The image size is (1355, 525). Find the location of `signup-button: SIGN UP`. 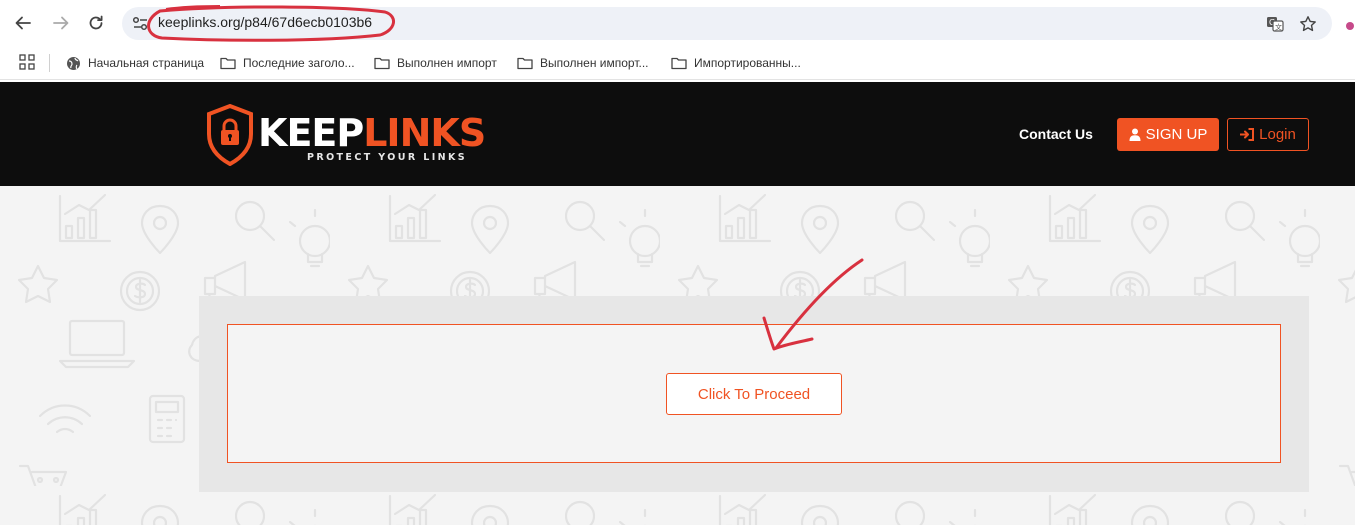

signup-button: SIGN UP is located at coordinates (1168, 134).